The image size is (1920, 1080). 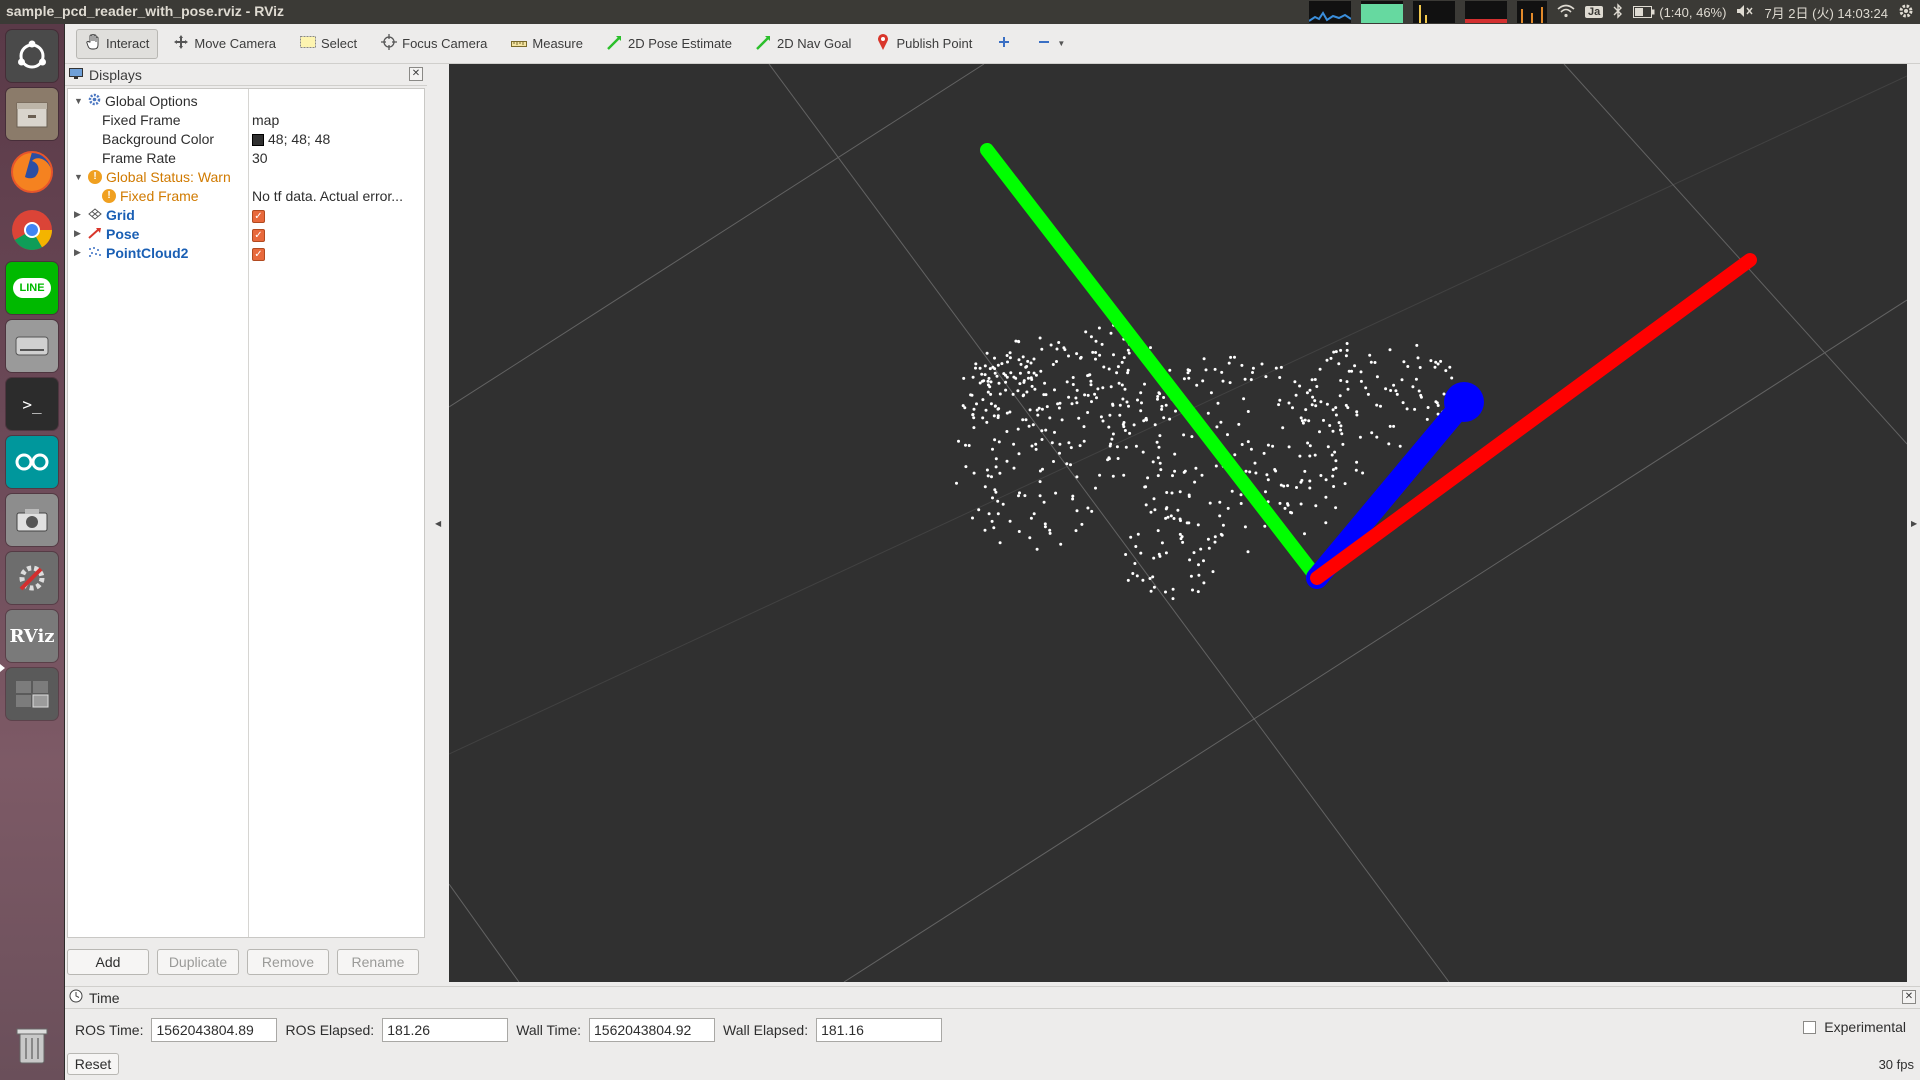 What do you see at coordinates (258, 254) in the screenshot?
I see `pointcloud2-enabled-checkbox: ✓` at bounding box center [258, 254].